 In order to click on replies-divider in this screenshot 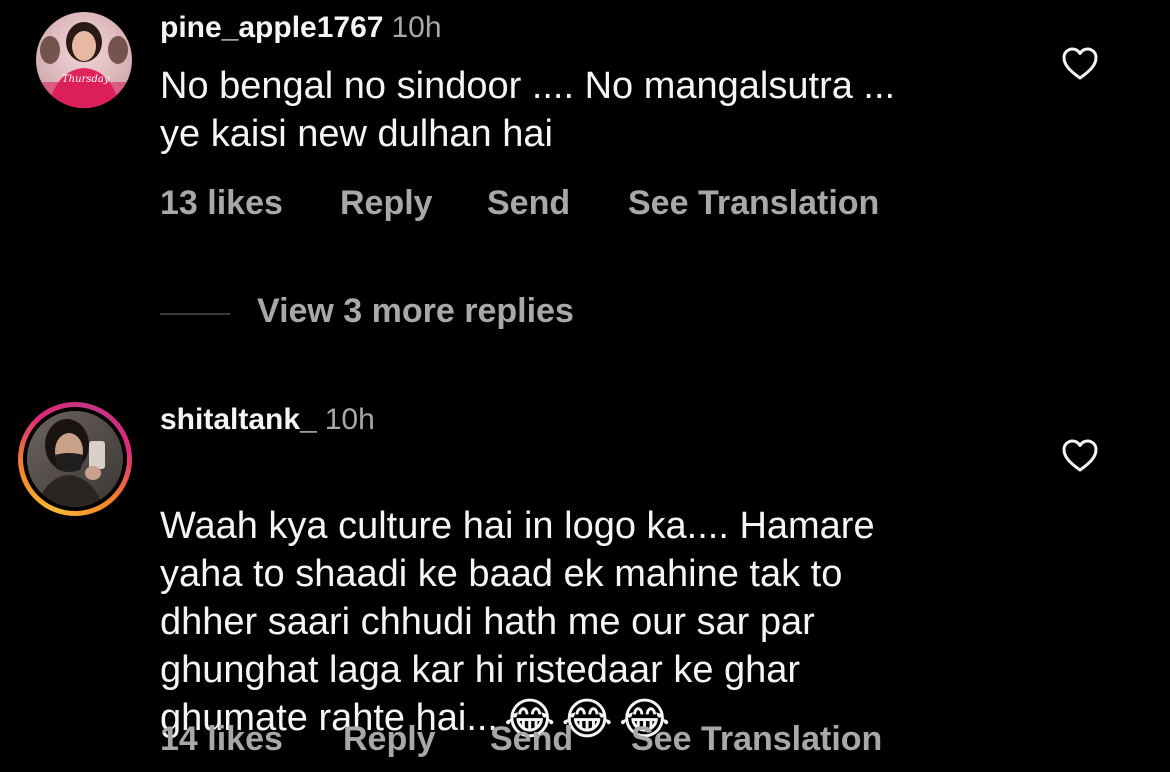, I will do `click(195, 314)`.